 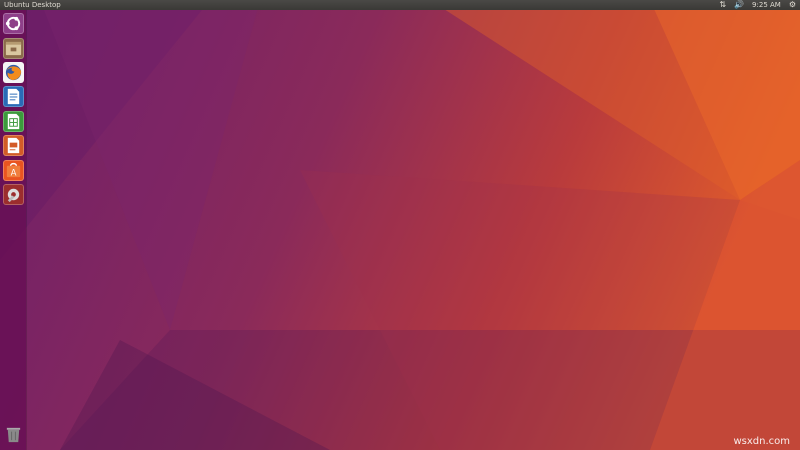 What do you see at coordinates (14, 173) in the screenshot?
I see `svg-text: A` at bounding box center [14, 173].